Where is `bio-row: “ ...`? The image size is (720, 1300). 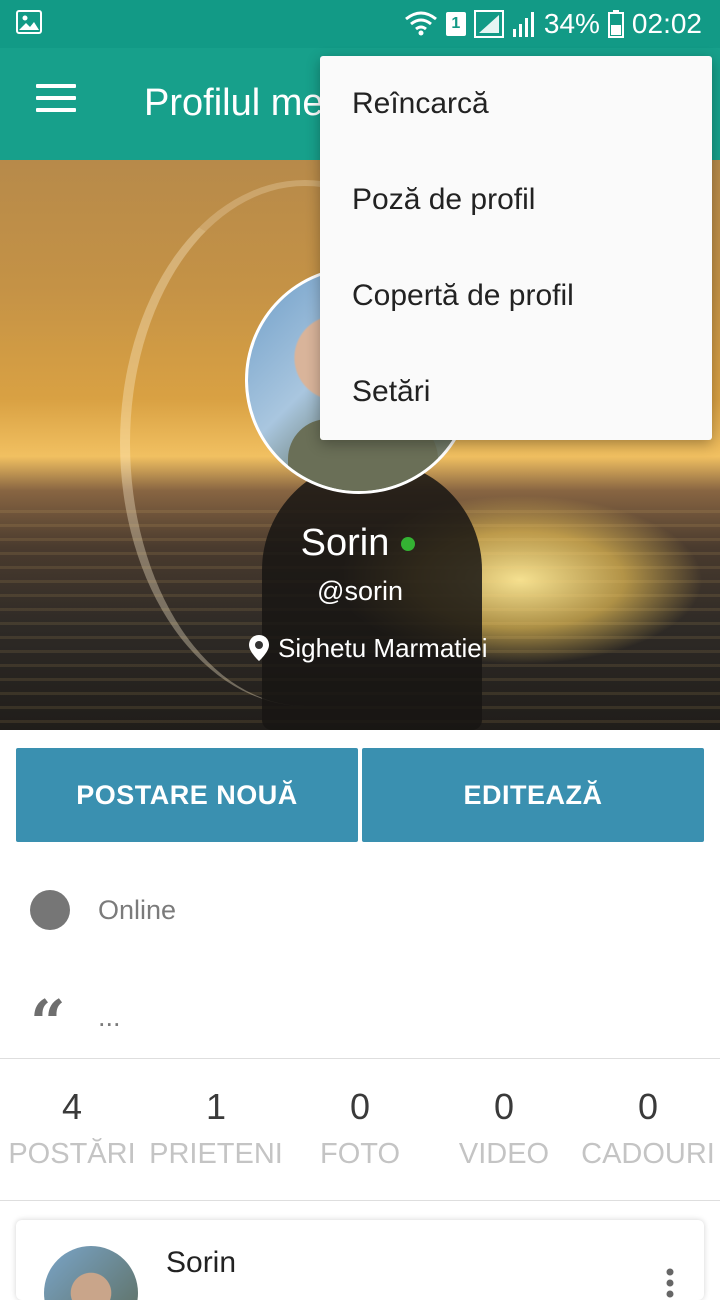
bio-row: “ ... is located at coordinates (75, 1022).